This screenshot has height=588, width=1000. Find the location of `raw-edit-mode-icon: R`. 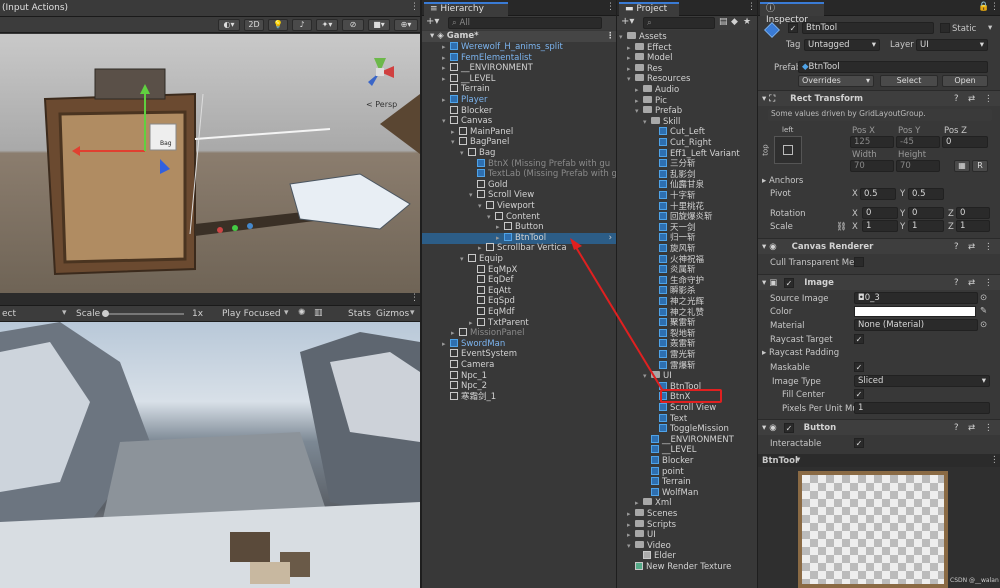

raw-edit-mode-icon: R is located at coordinates (980, 166).